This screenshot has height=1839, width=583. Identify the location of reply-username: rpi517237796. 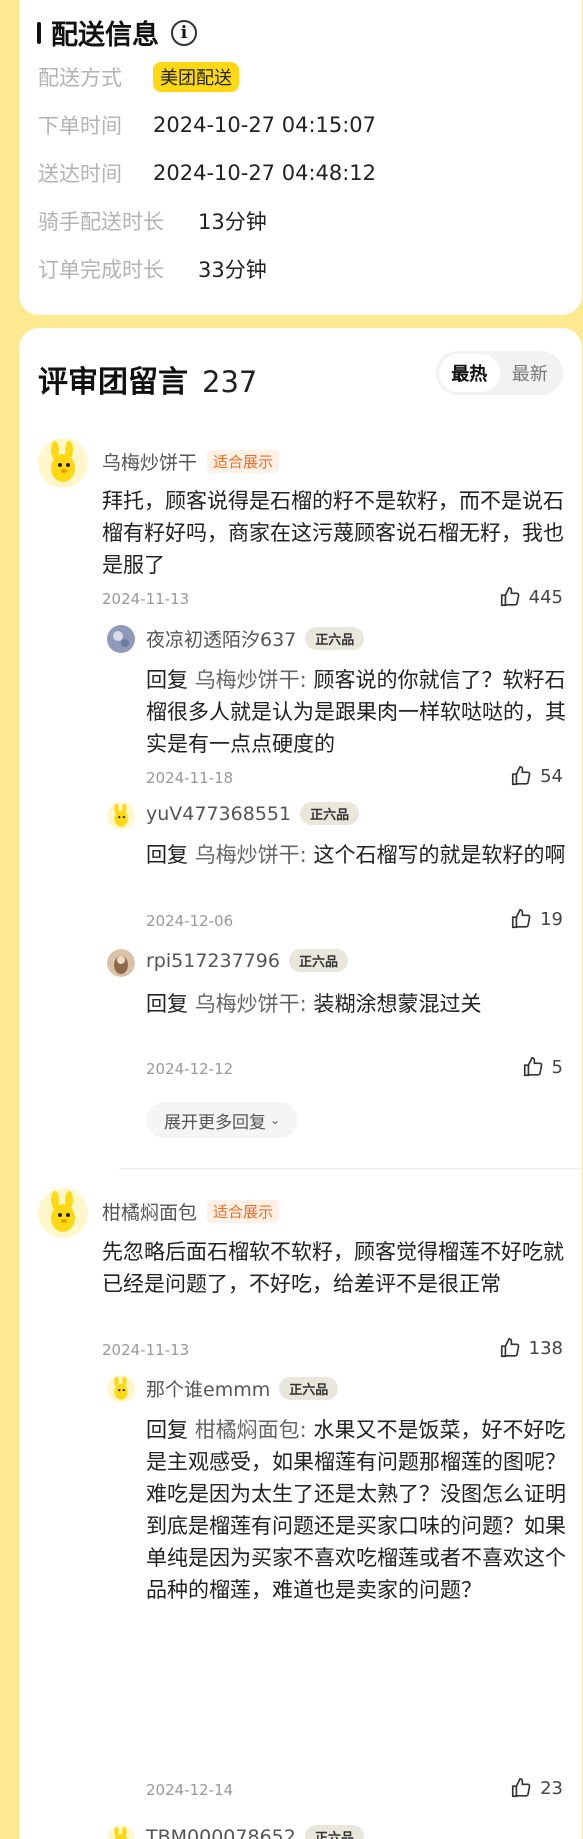
(213, 961).